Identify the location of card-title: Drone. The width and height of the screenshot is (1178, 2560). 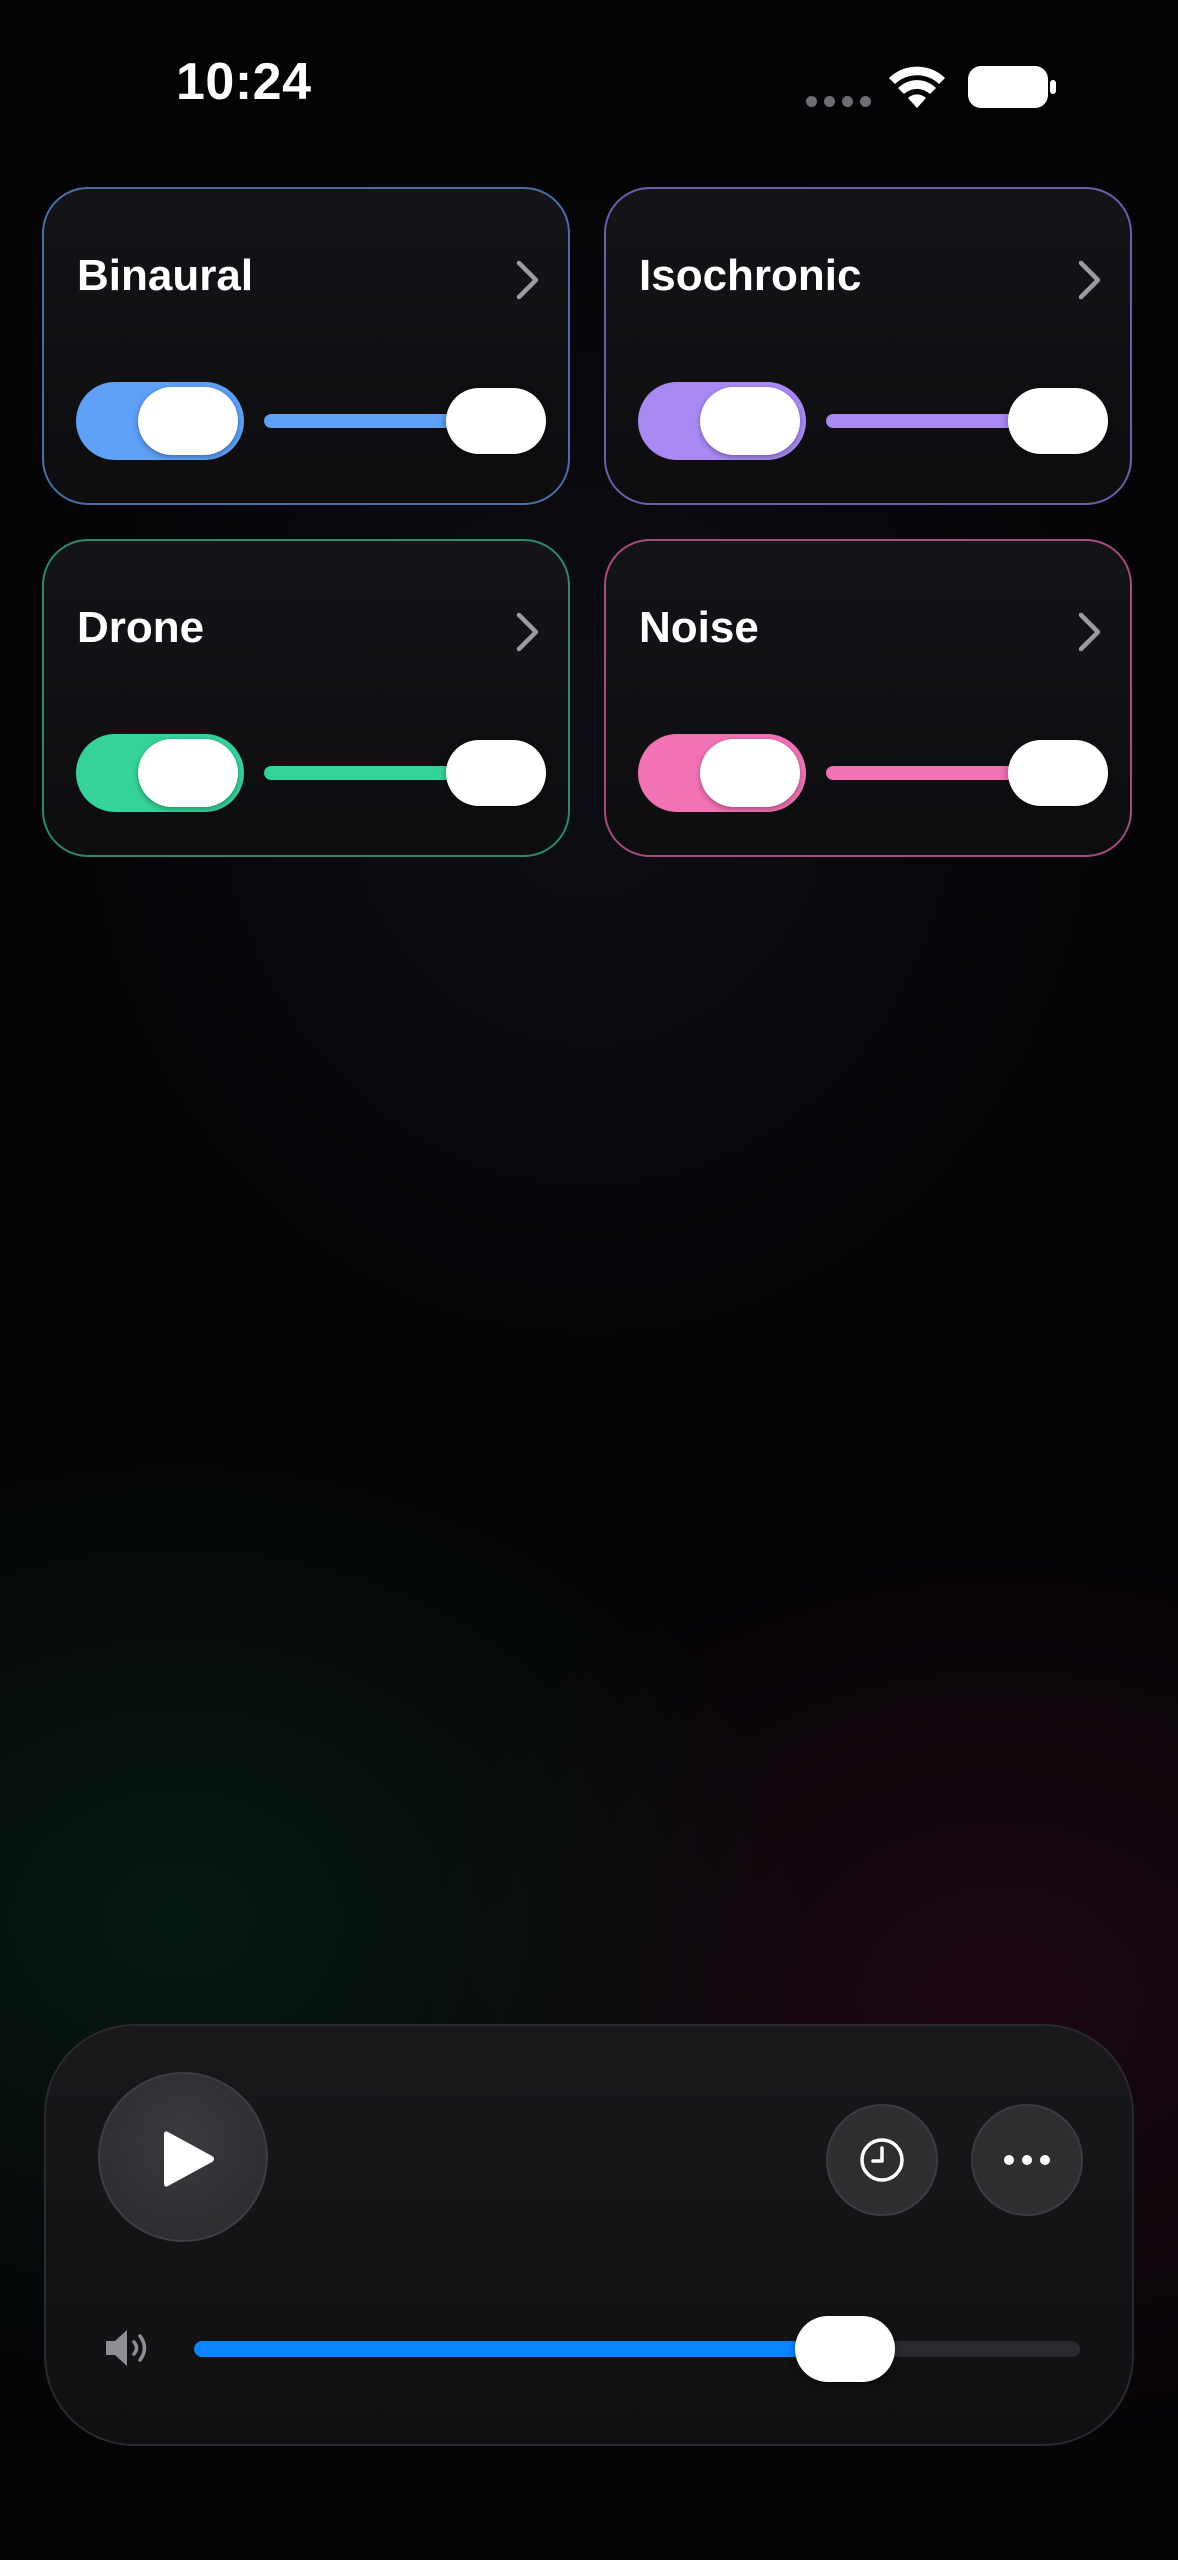
(141, 627).